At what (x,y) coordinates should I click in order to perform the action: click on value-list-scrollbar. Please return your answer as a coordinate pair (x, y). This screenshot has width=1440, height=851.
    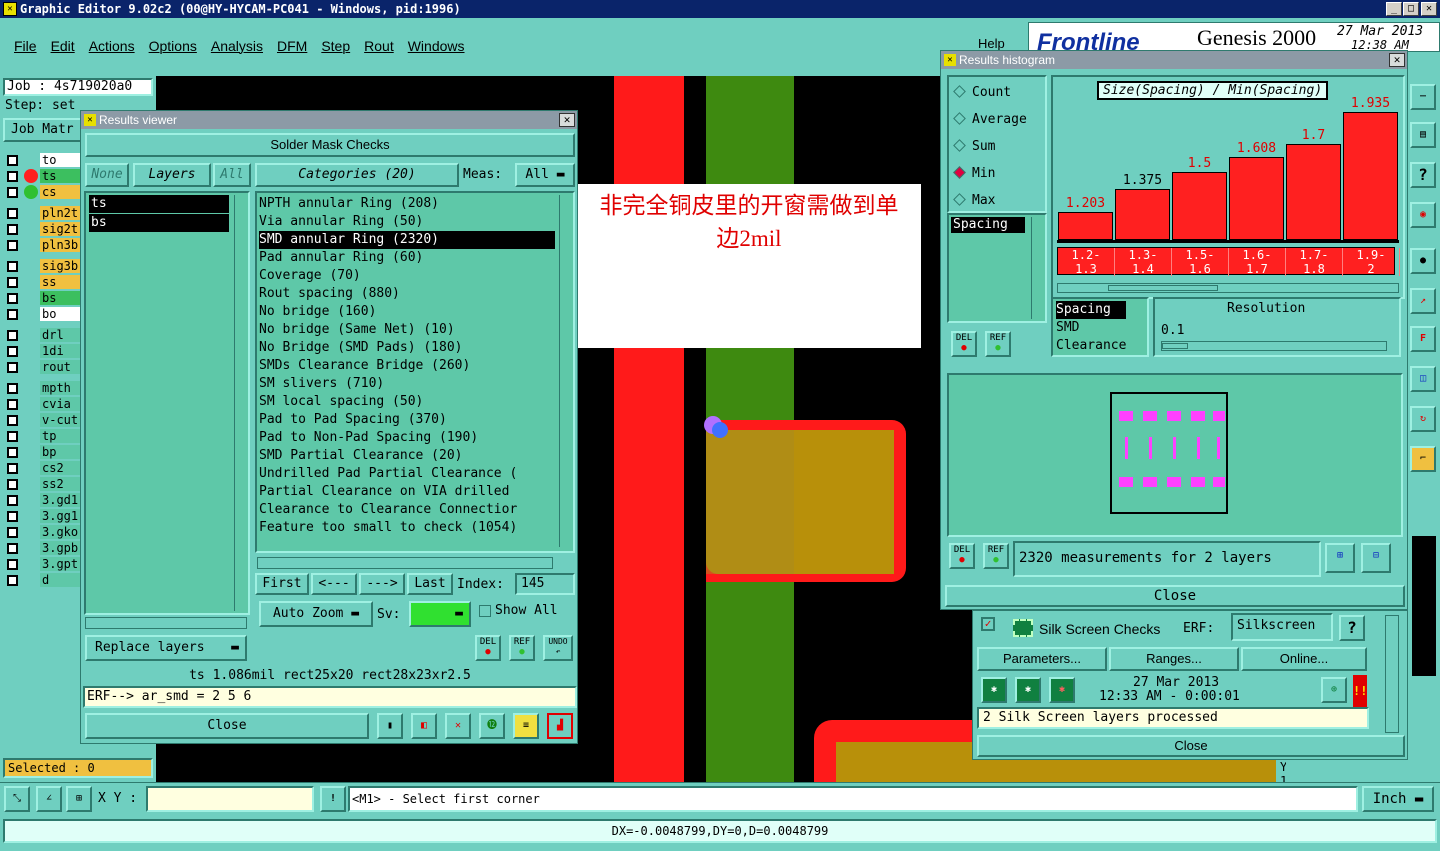
    Looking at the image, I should click on (1037, 268).